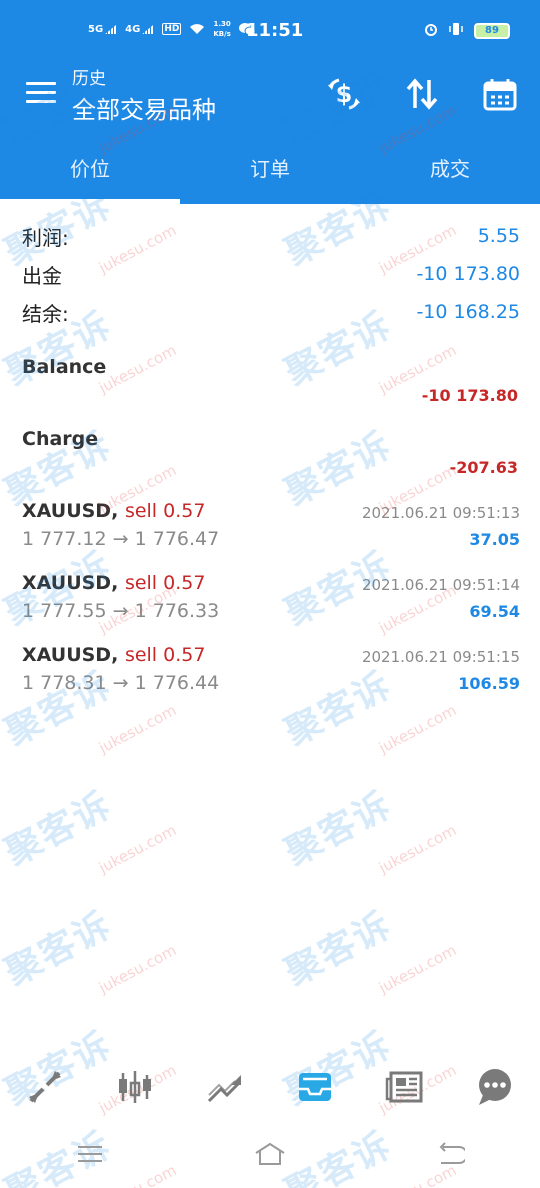 This screenshot has height=1188, width=540. I want to click on balance-row: 结余: -10 168.25, so click(271, 312).